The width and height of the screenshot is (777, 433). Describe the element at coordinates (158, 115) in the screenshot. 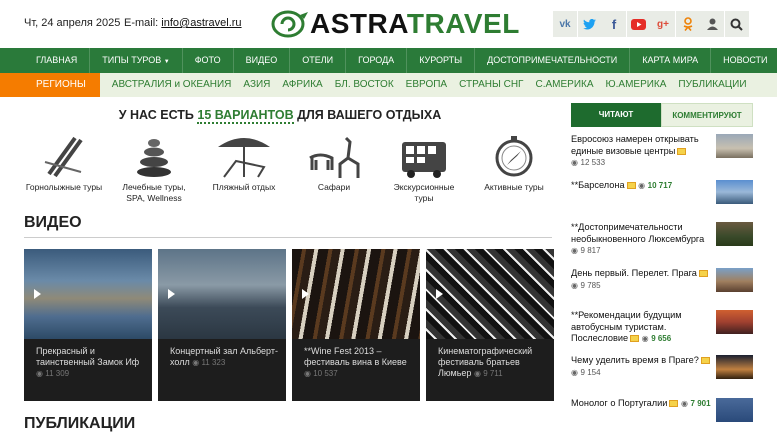

I see `variants-text-a: У НАС ЕСТЬ` at that location.